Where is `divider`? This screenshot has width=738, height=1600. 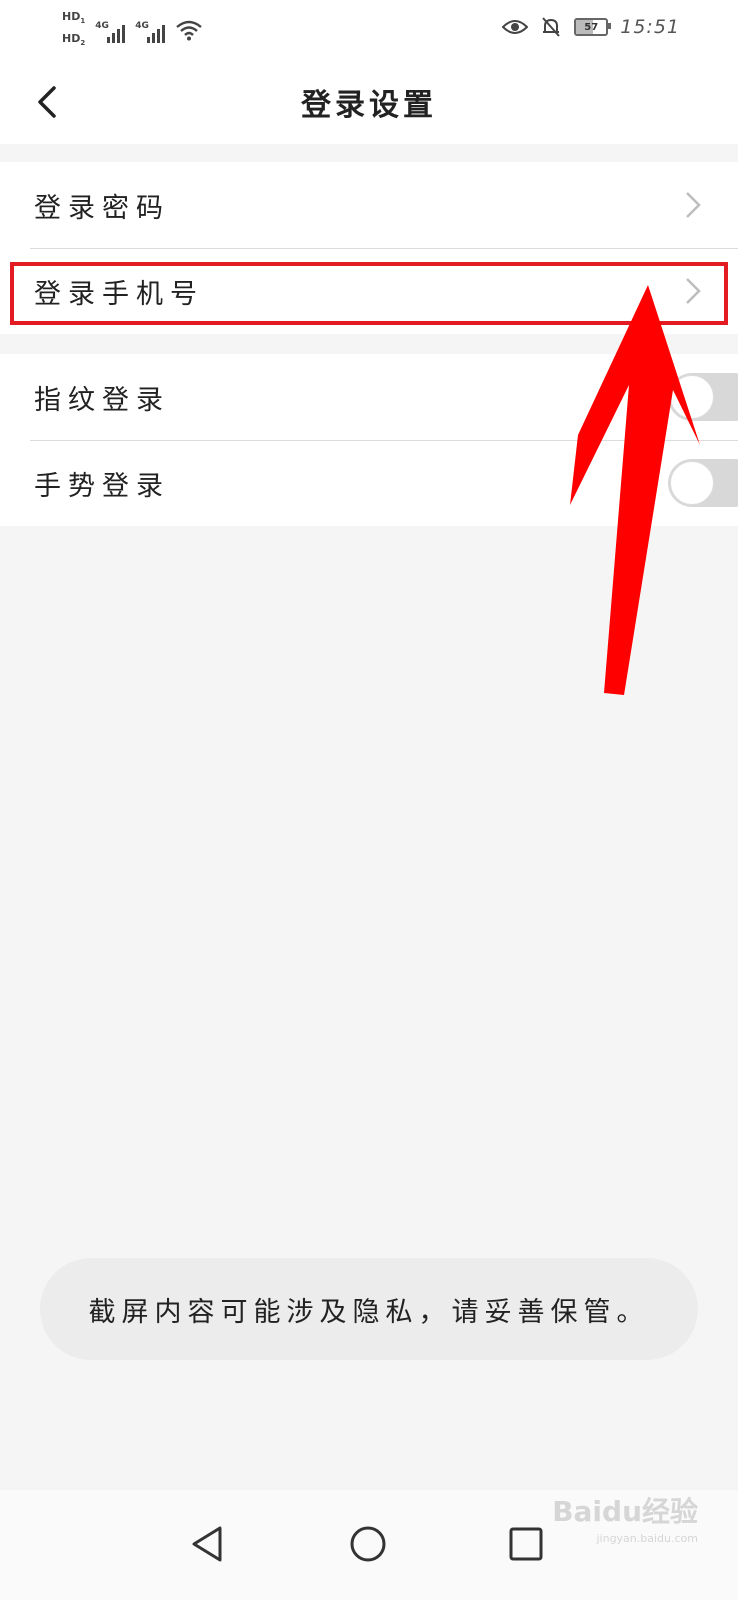 divider is located at coordinates (384, 248).